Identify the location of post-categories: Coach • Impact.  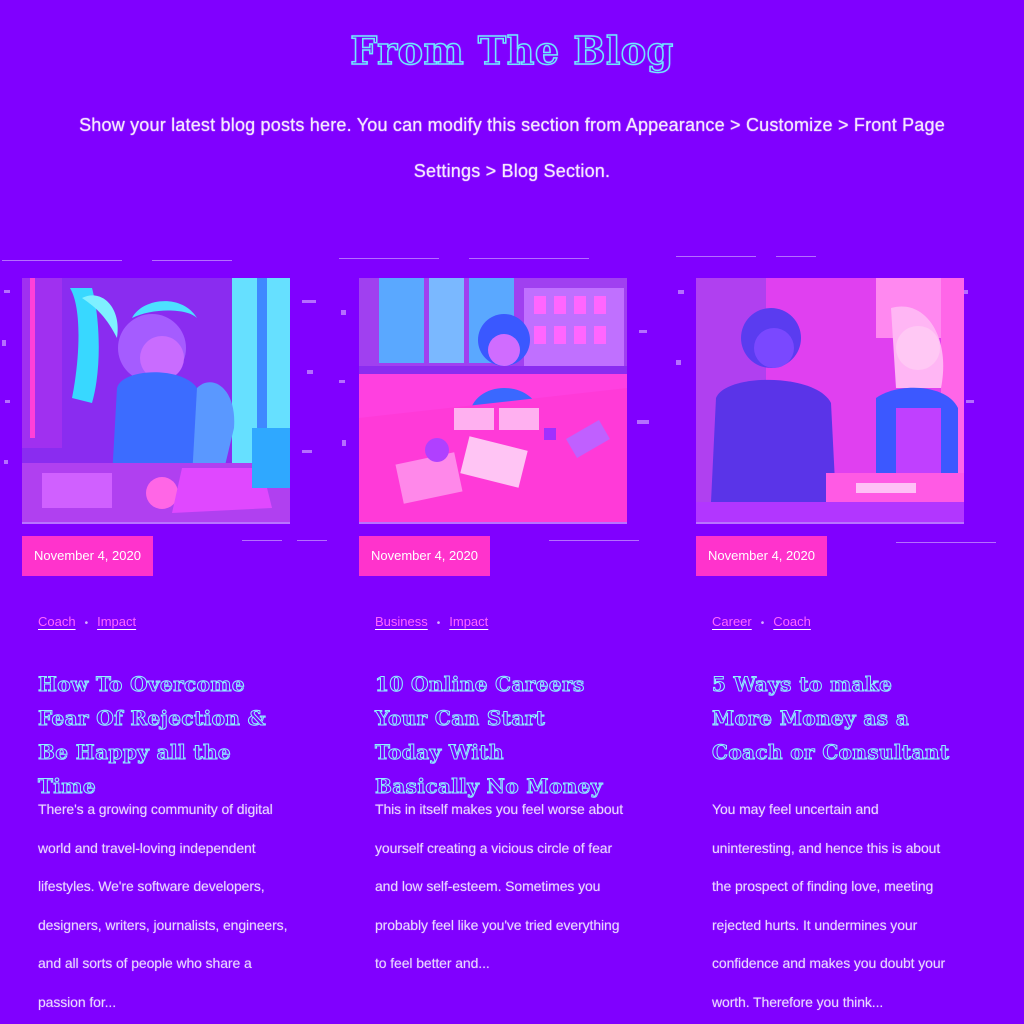
(87, 623).